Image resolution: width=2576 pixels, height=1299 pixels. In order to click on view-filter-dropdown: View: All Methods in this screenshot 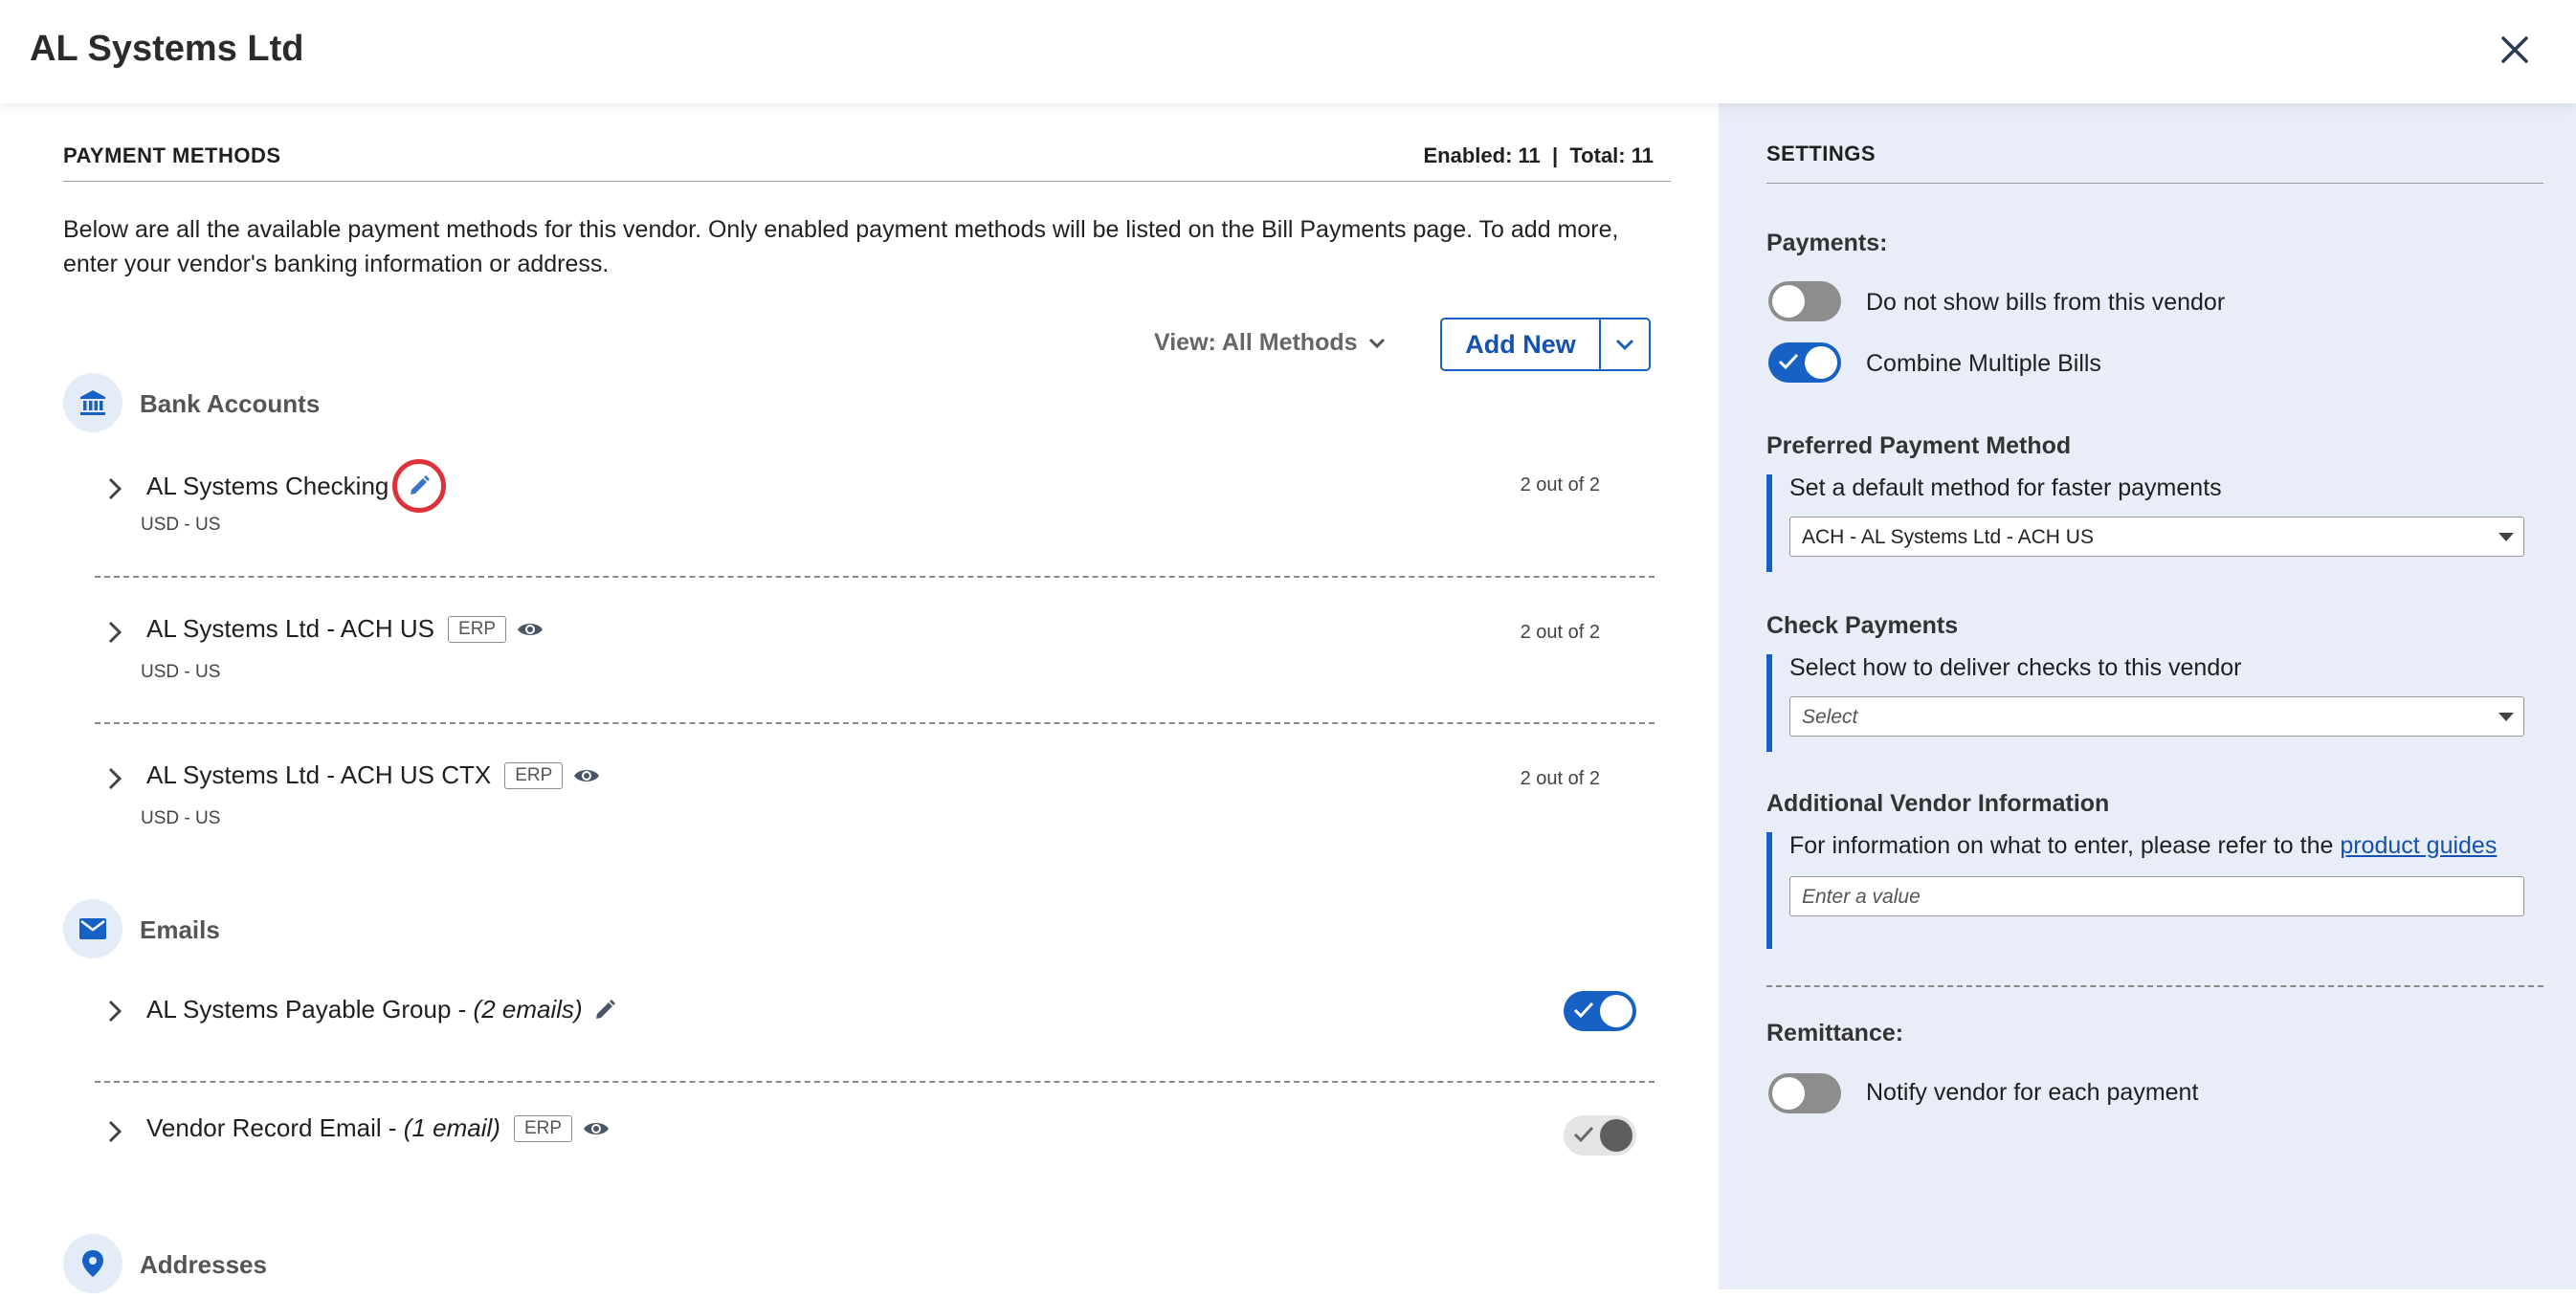, I will do `click(1270, 343)`.